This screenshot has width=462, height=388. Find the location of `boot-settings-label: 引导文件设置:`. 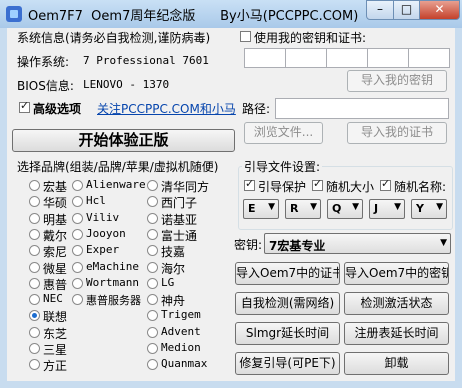

boot-settings-label: 引导文件设置: is located at coordinates (282, 166).